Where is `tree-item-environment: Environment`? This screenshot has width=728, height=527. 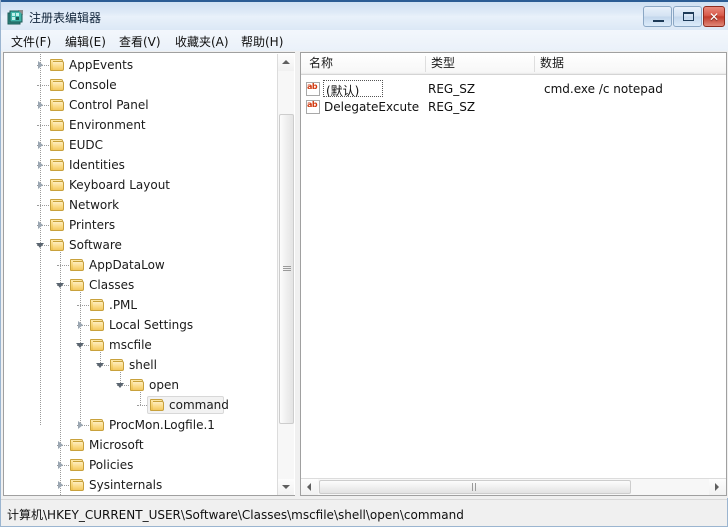
tree-item-environment: Environment is located at coordinates (140, 125).